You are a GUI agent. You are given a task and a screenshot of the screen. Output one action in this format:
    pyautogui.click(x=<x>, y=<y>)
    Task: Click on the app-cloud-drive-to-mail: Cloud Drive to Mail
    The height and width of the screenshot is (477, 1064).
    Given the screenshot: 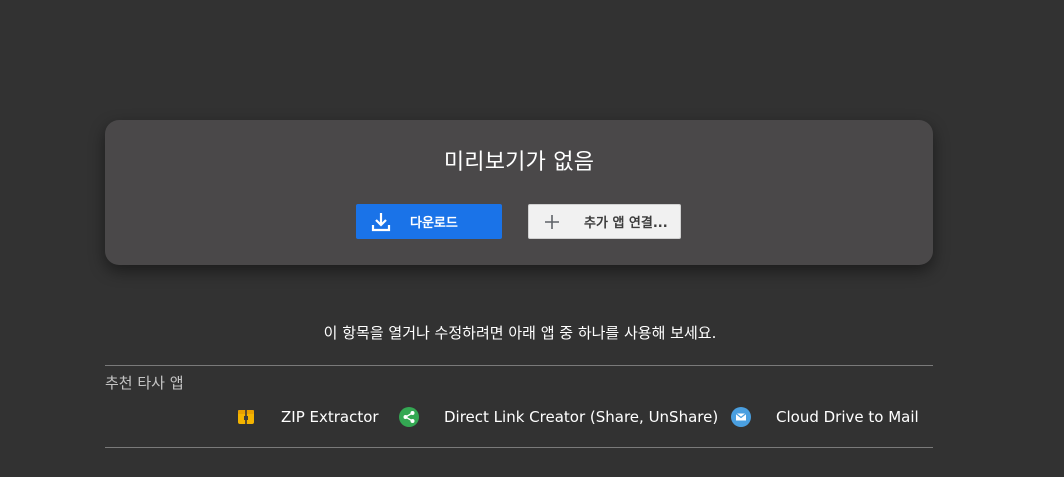 What is the action you would take?
    pyautogui.click(x=825, y=417)
    